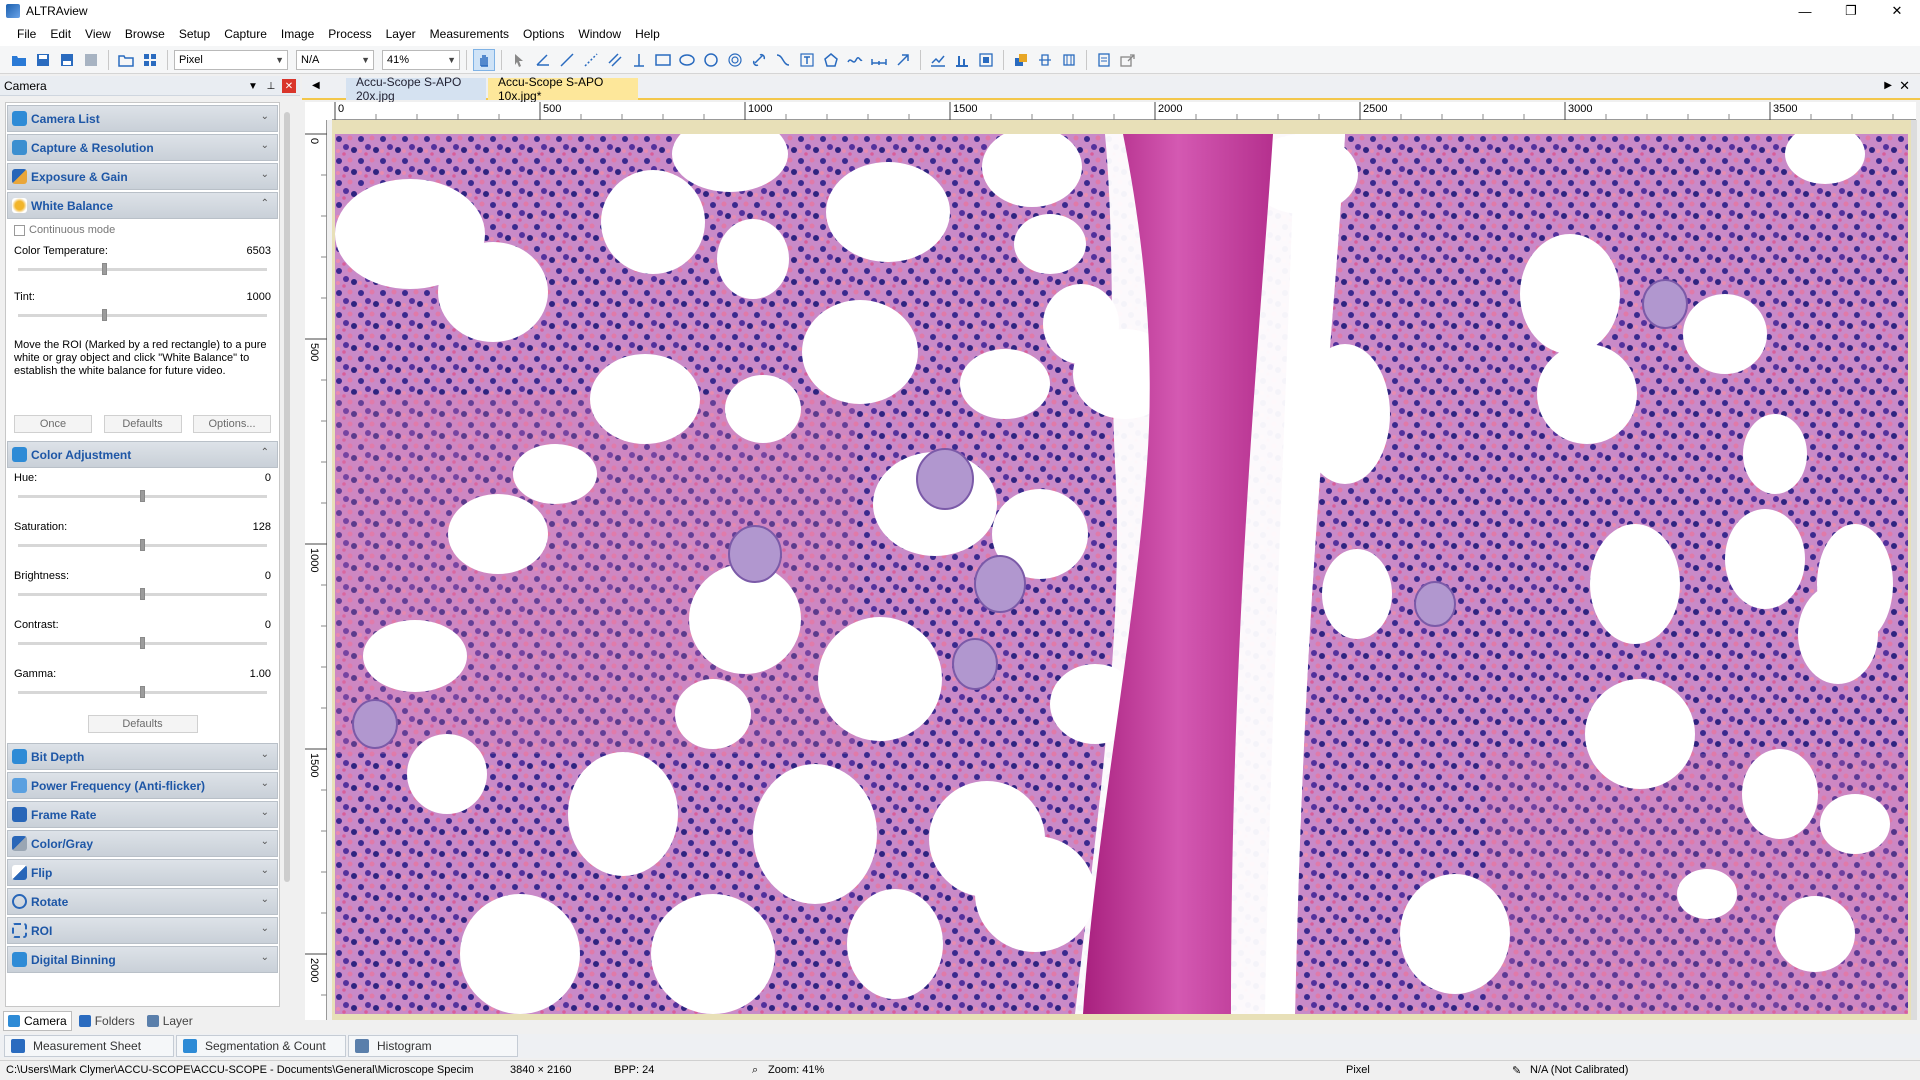 The height and width of the screenshot is (1080, 1920). Describe the element at coordinates (67, 60) in the screenshot. I see `save-as-icon` at that location.